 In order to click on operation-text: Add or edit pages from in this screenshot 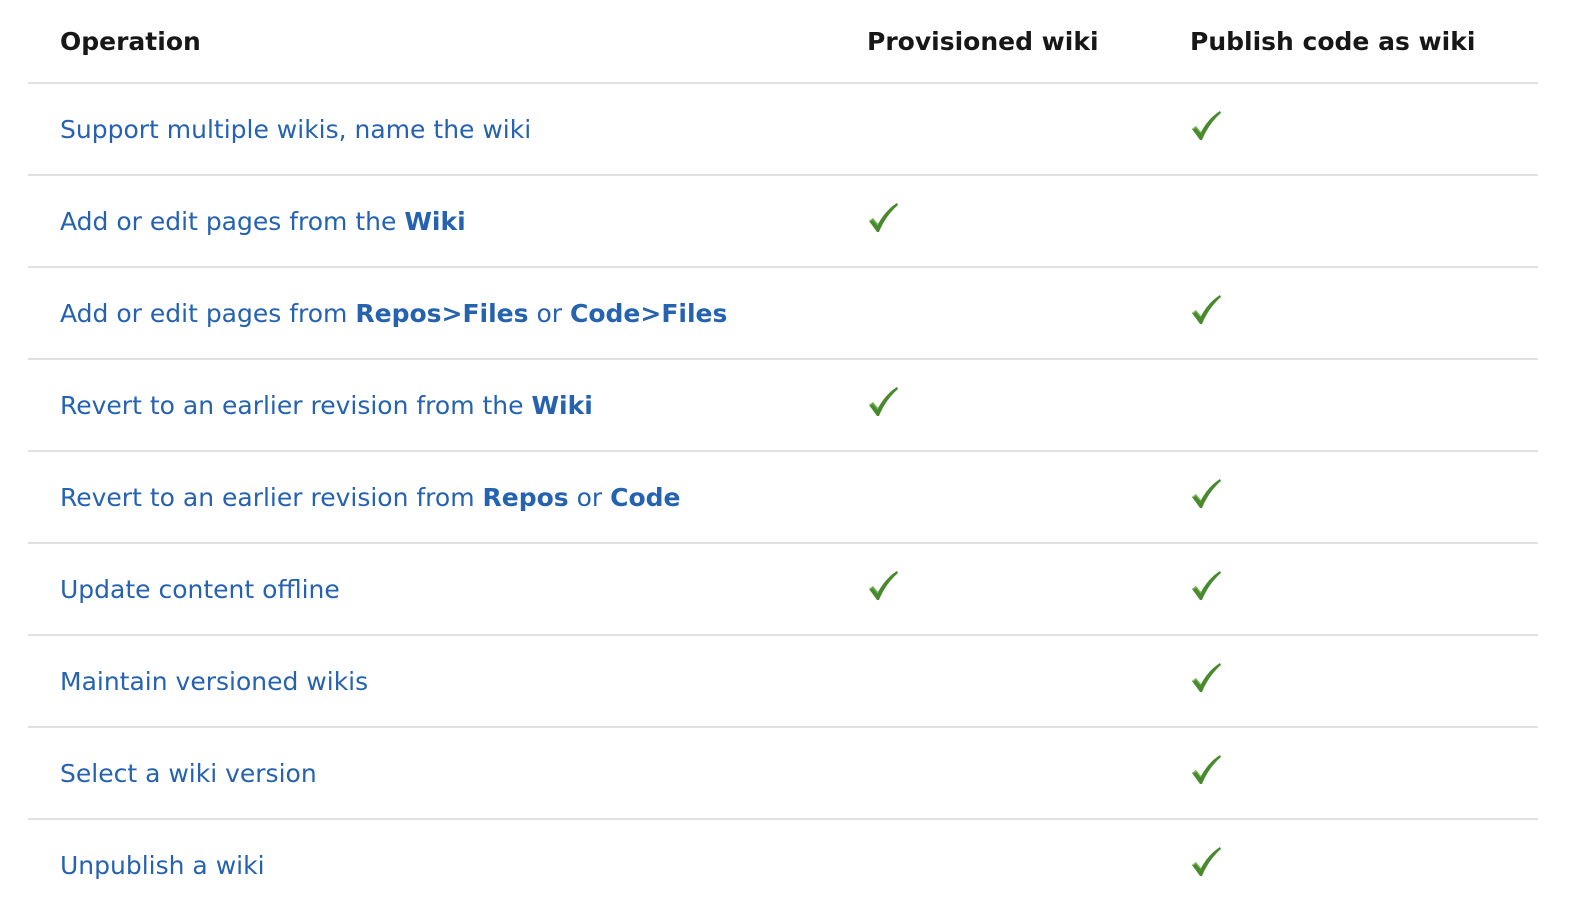, I will do `click(208, 313)`.